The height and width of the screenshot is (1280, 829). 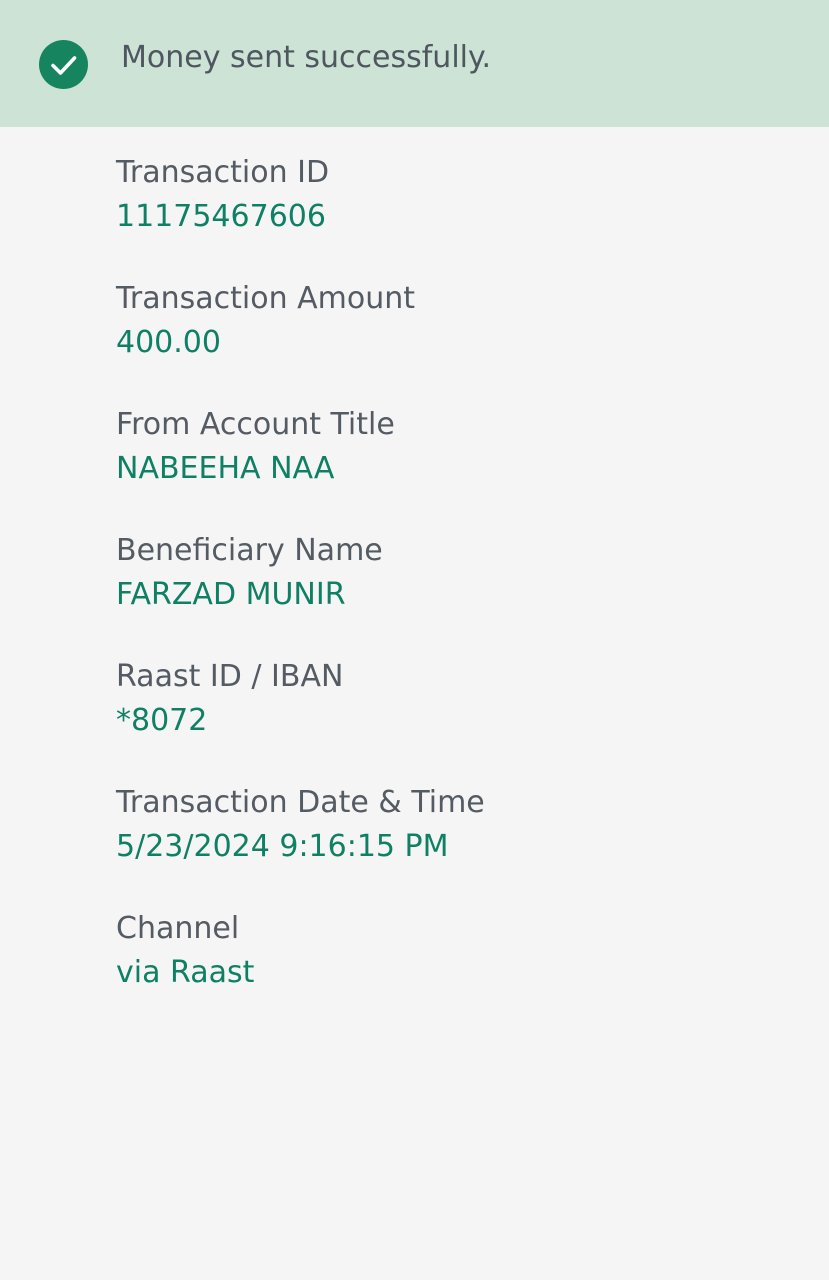 I want to click on raast-id-iban-value: *8072, so click(x=162, y=720).